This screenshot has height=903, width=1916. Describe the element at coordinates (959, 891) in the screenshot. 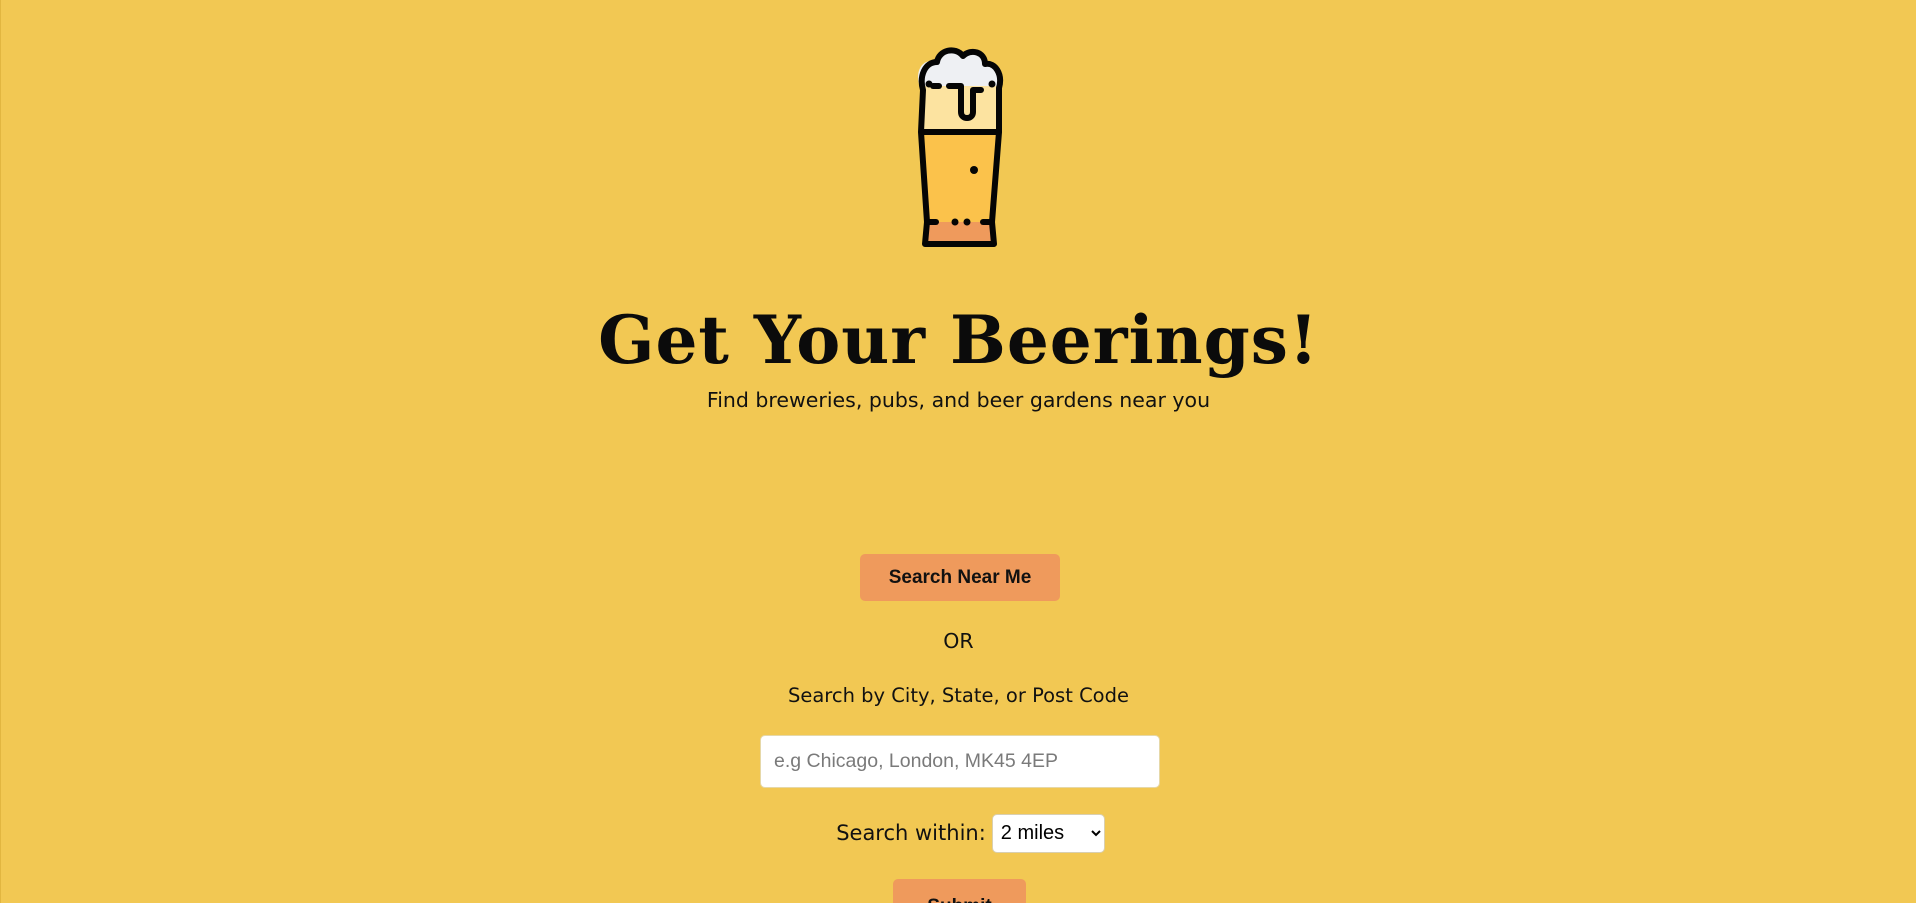

I see `submit-button: Submit` at that location.